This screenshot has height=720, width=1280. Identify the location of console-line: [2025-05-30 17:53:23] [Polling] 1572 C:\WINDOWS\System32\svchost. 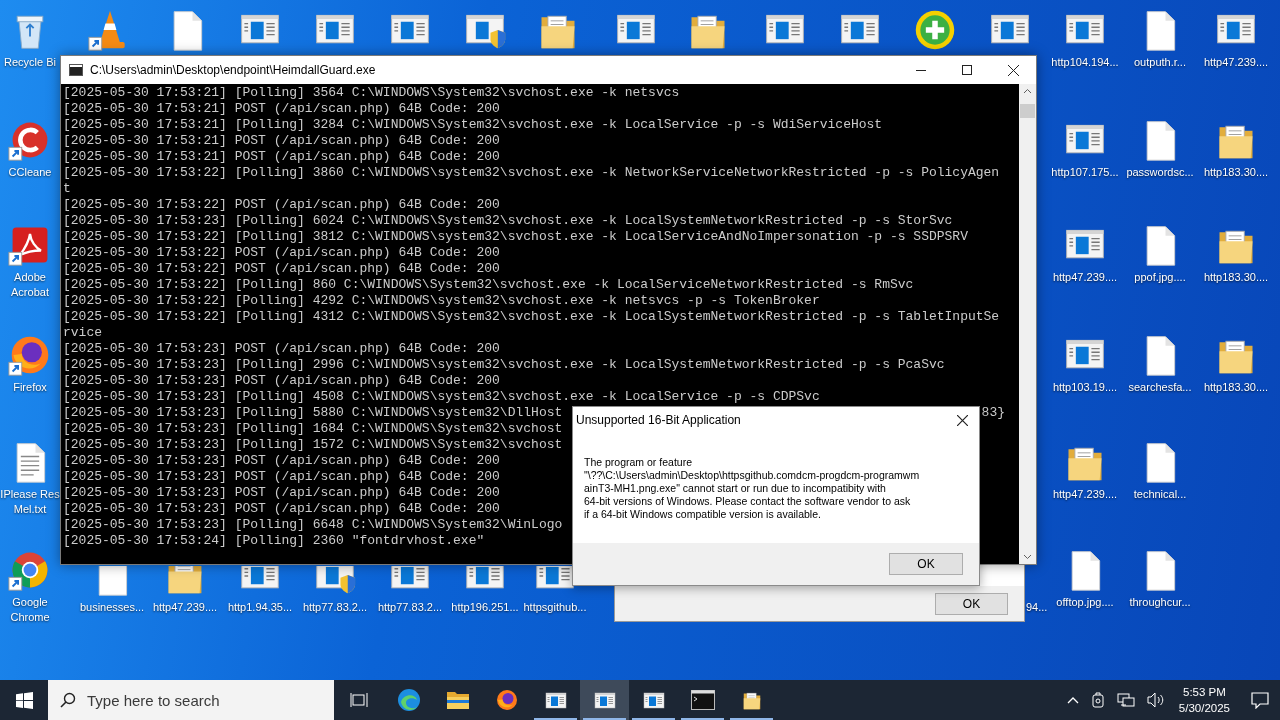
(313, 445).